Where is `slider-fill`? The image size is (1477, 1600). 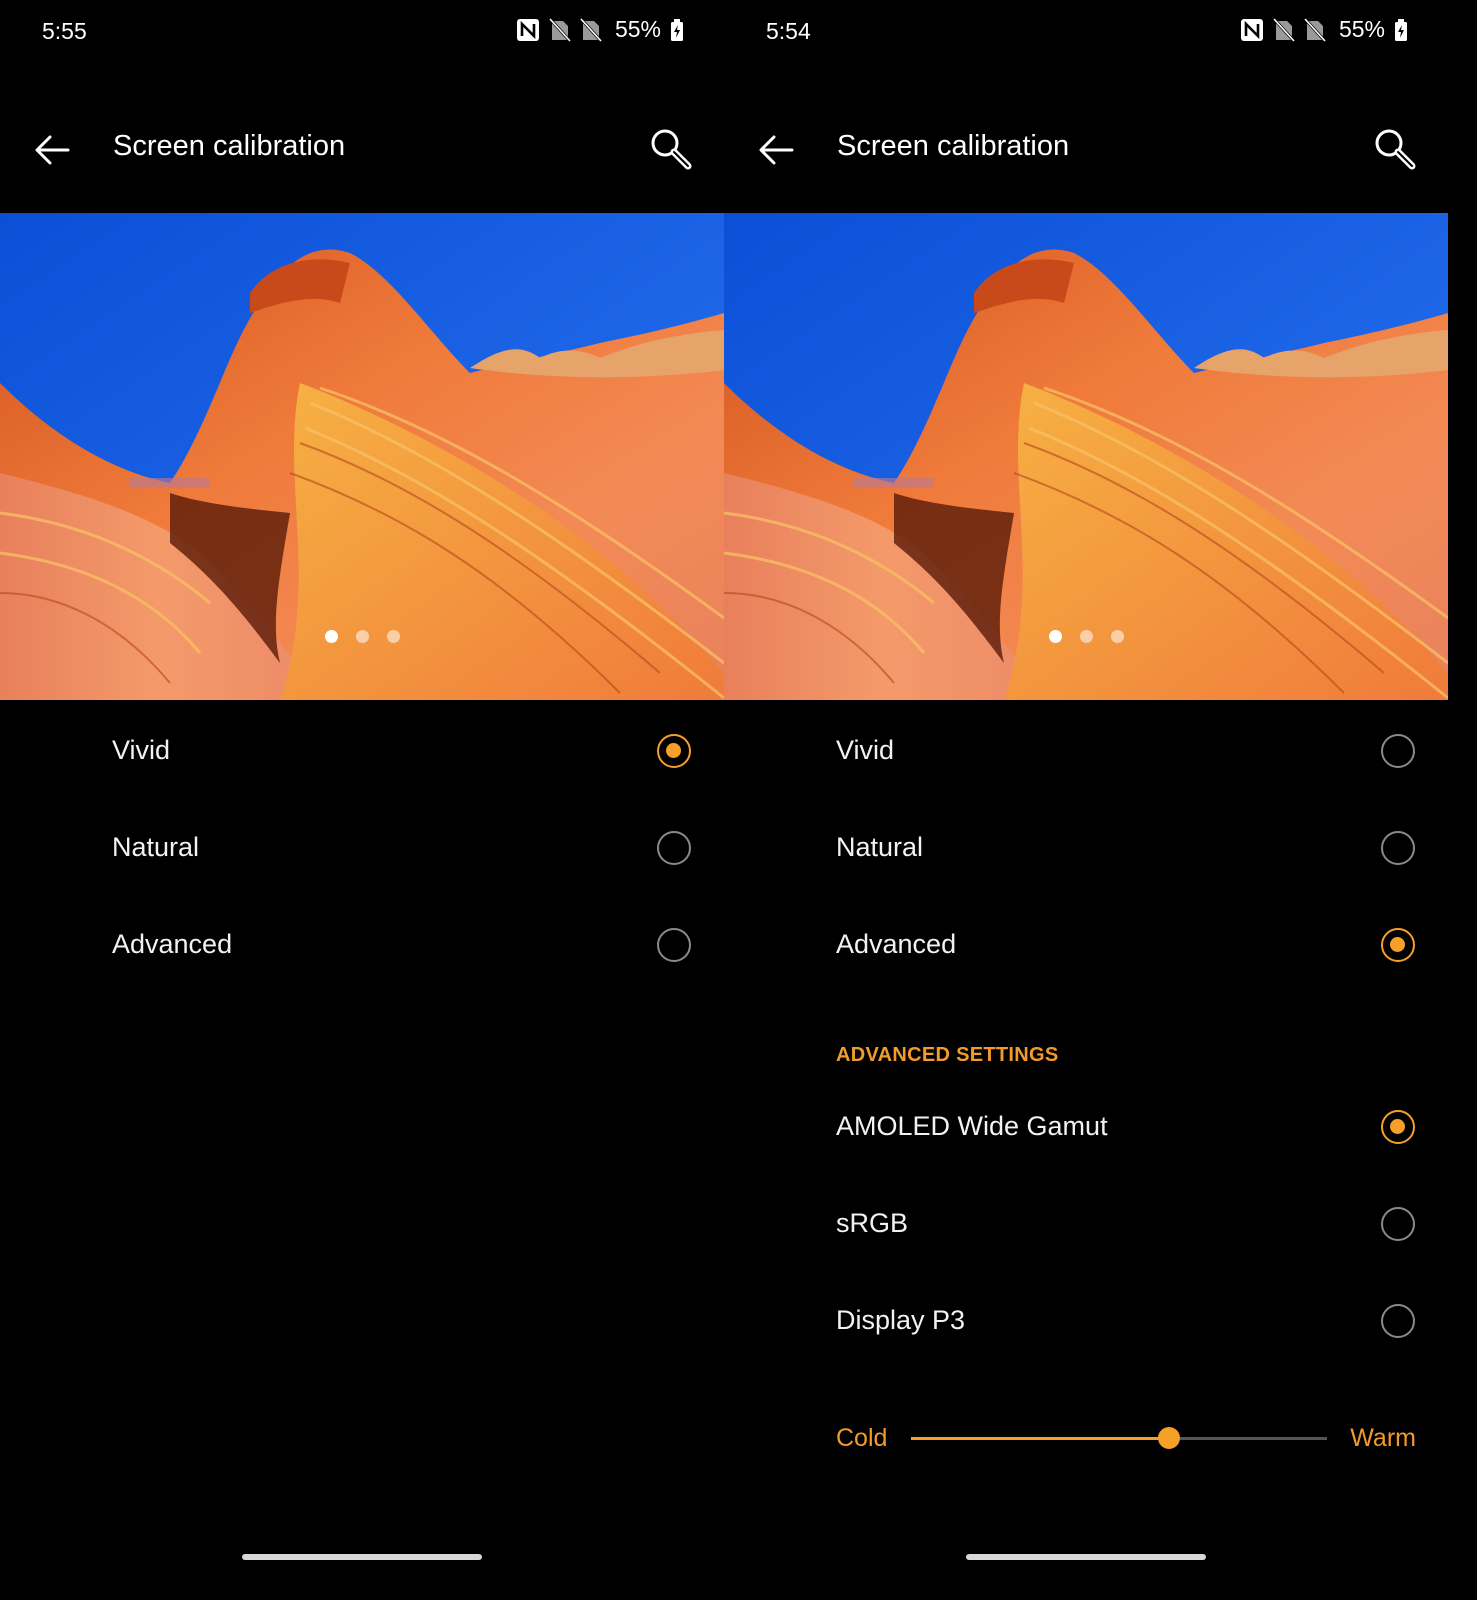
slider-fill is located at coordinates (1040, 1438).